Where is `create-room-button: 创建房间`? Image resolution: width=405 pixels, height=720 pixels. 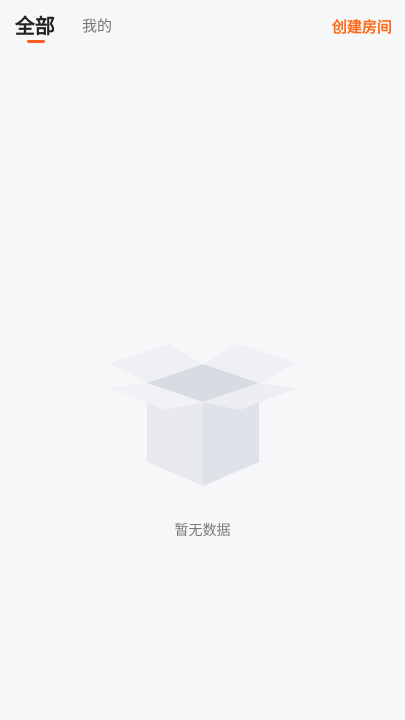 create-room-button: 创建房间 is located at coordinates (362, 26).